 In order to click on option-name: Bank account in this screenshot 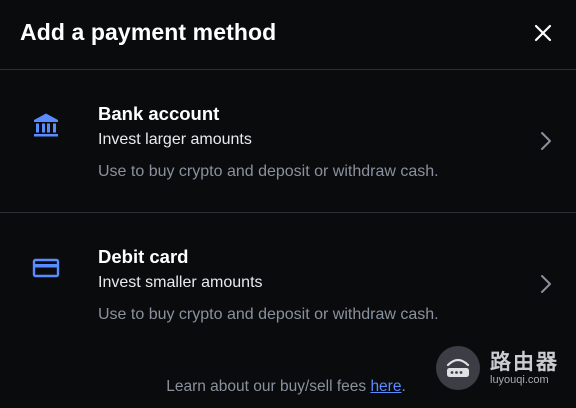, I will do `click(159, 113)`.